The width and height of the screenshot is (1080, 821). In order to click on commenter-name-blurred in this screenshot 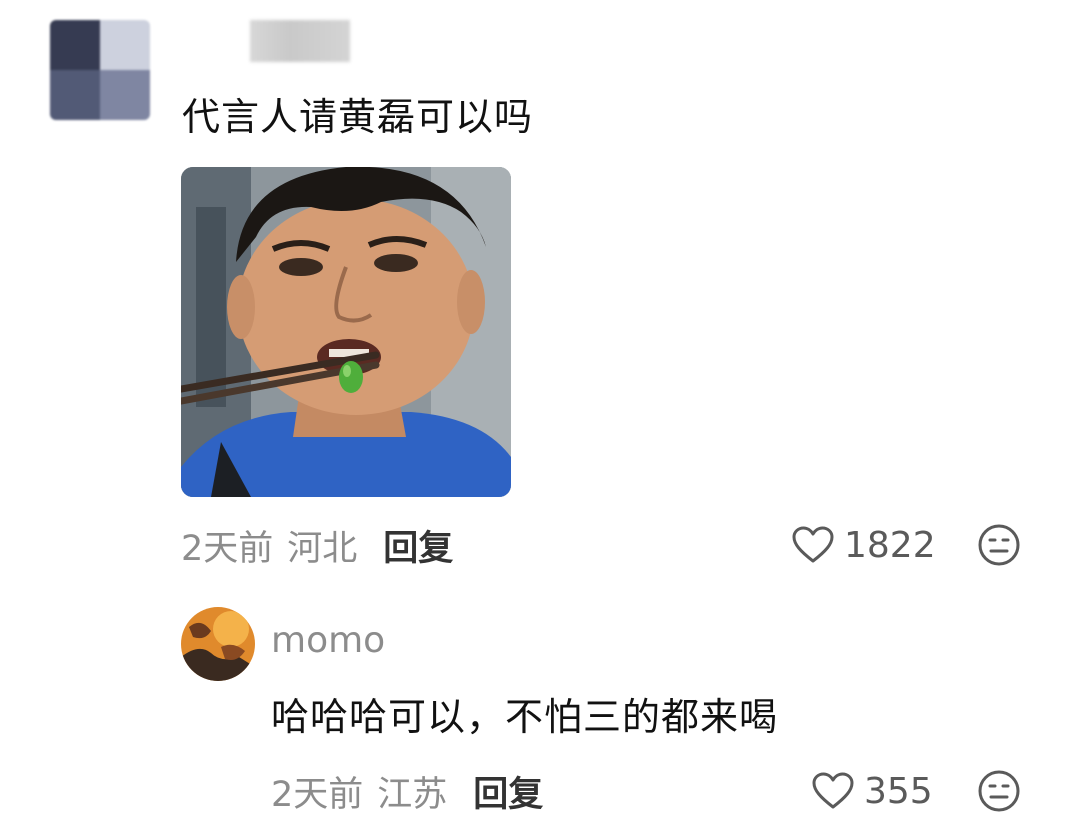, I will do `click(300, 41)`.